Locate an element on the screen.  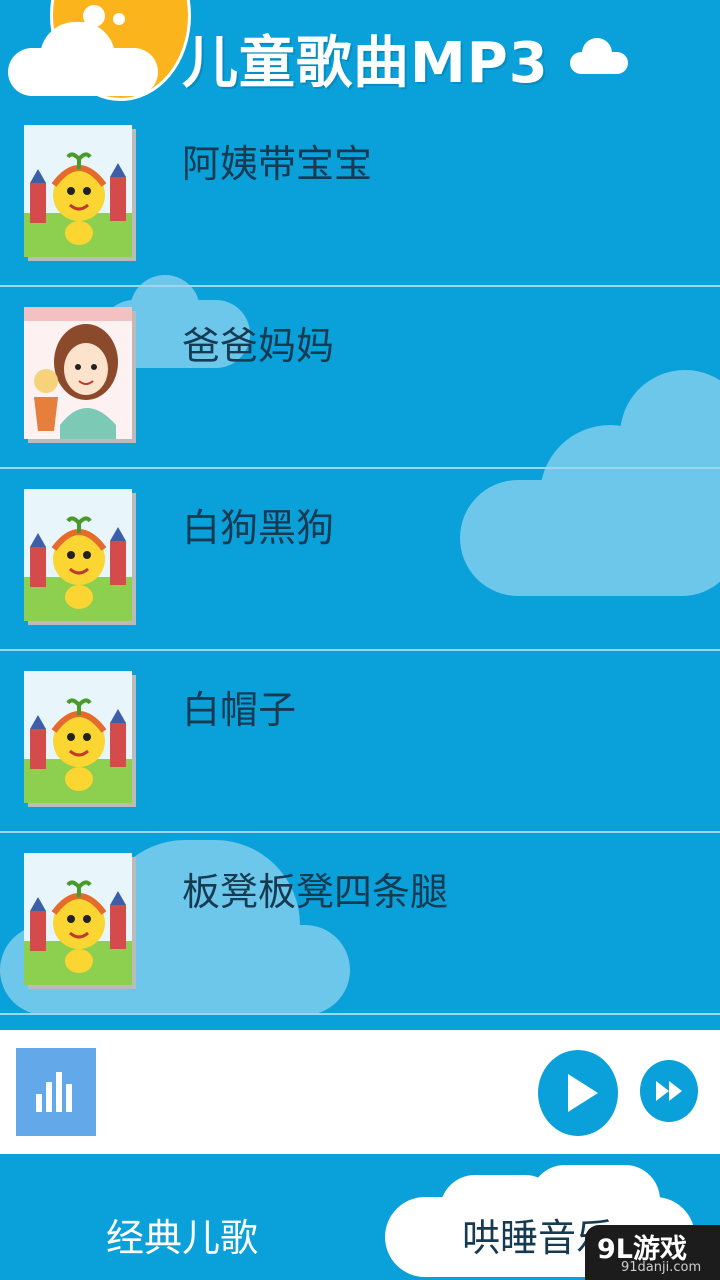
song-item: 爸爸妈妈 is located at coordinates (360, 378).